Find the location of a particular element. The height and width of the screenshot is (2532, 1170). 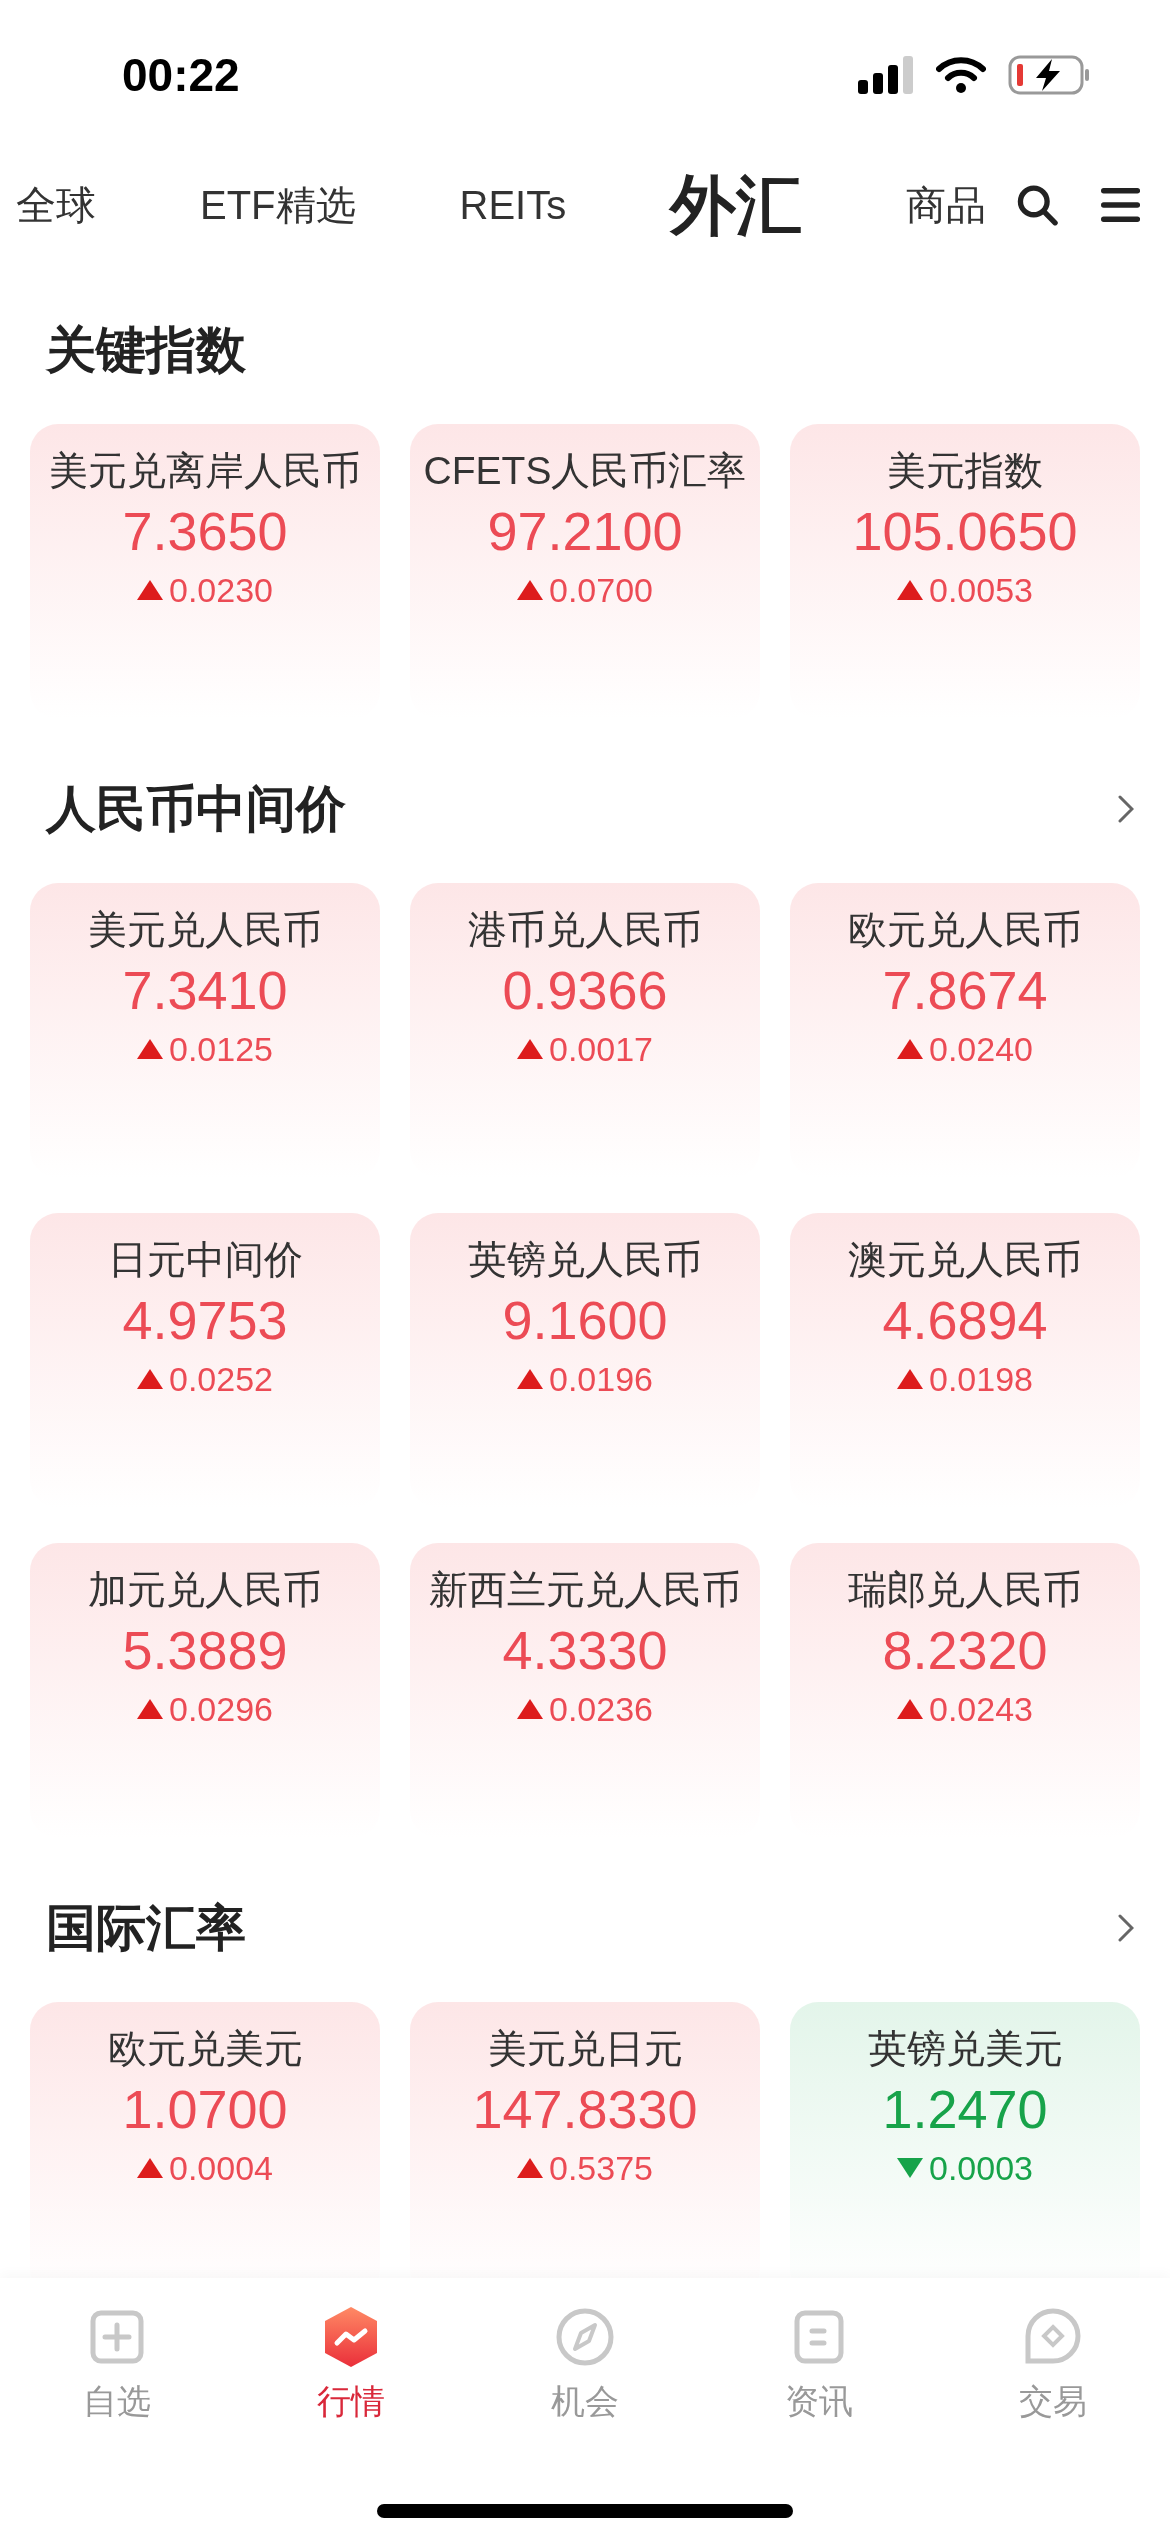

status-time: 00:22 is located at coordinates (181, 75).